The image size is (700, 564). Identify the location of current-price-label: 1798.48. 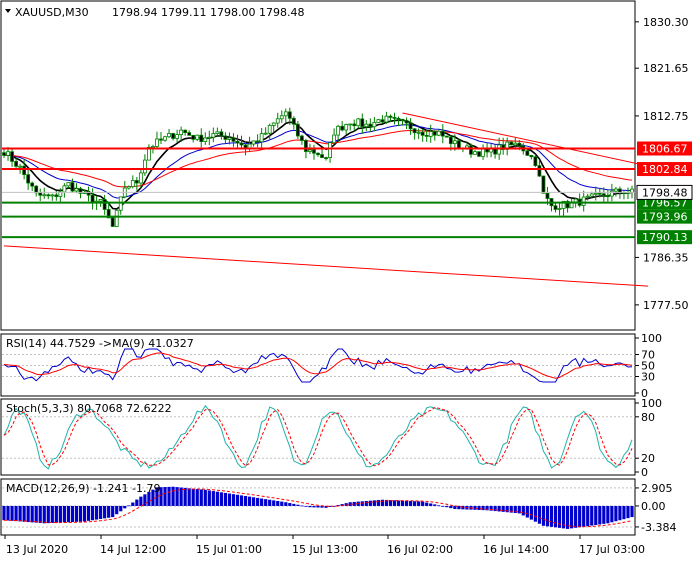
(665, 192).